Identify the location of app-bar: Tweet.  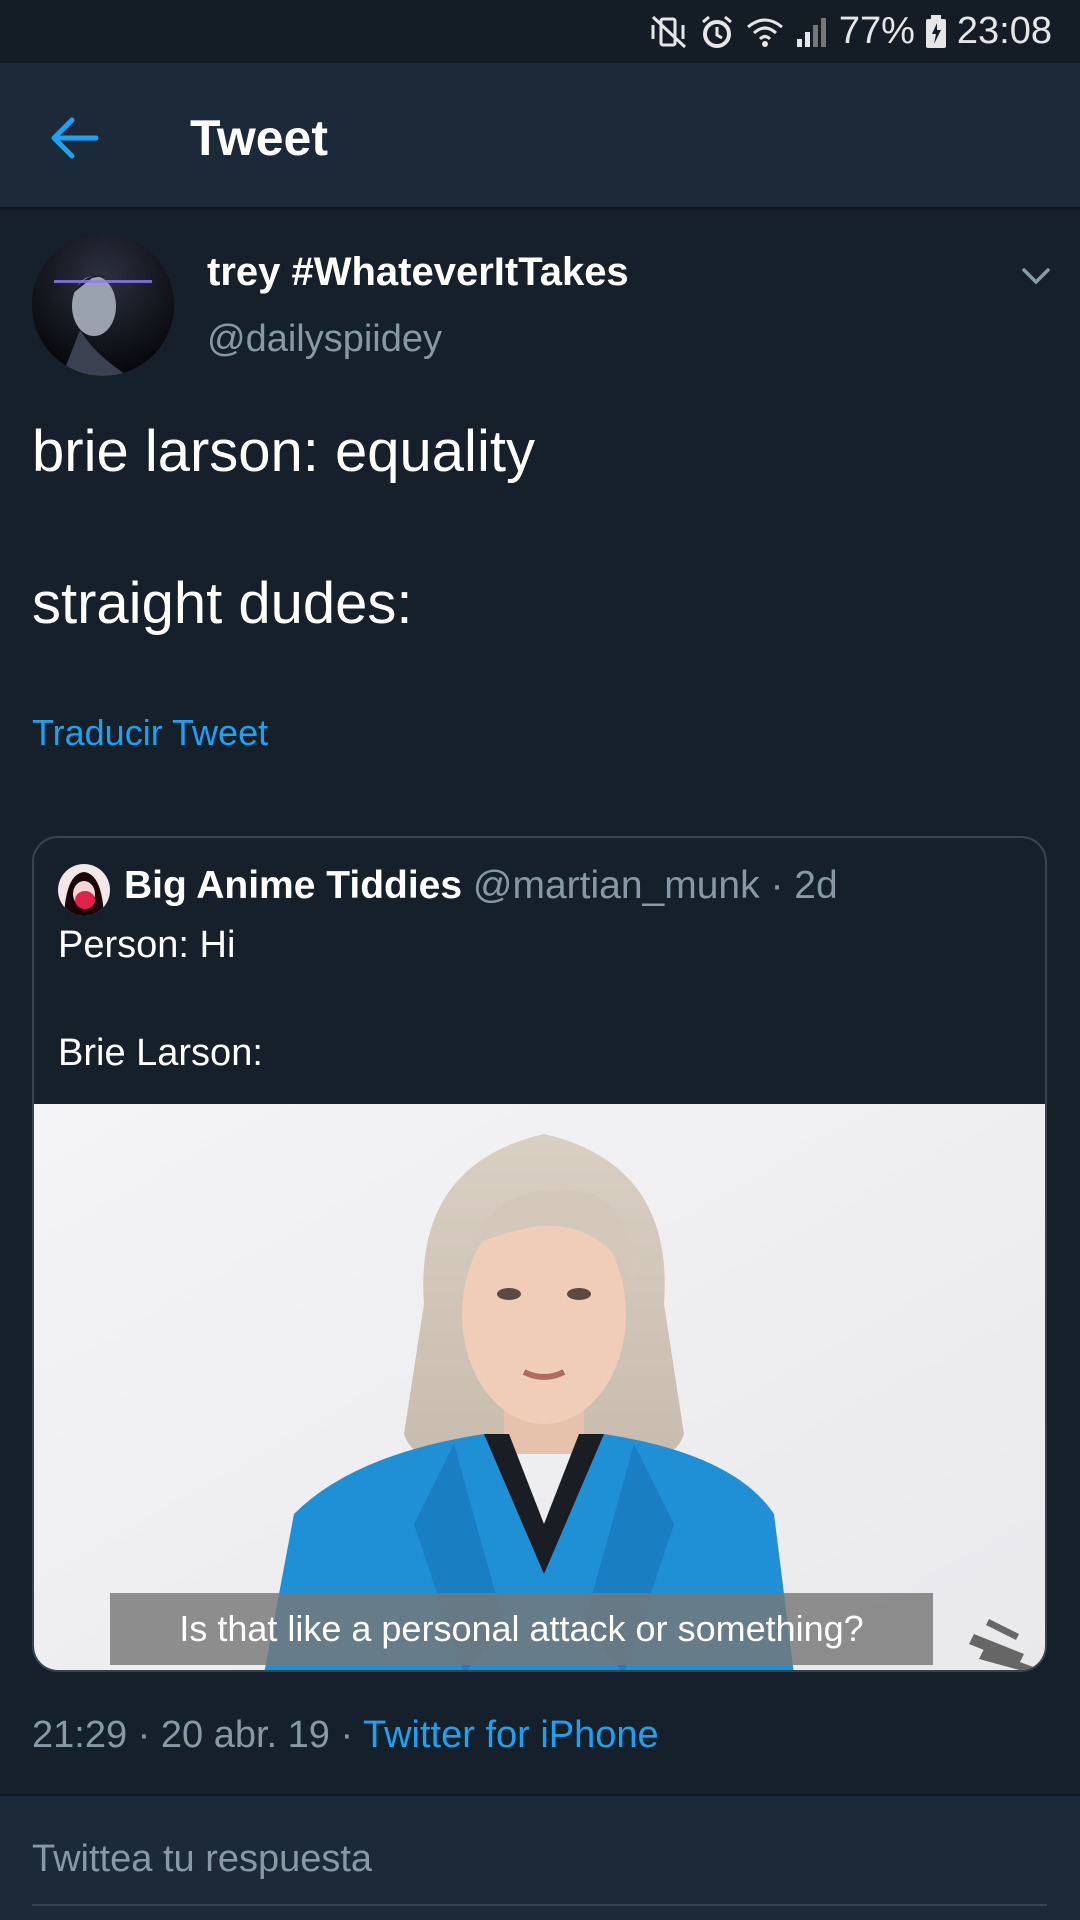
(540, 136).